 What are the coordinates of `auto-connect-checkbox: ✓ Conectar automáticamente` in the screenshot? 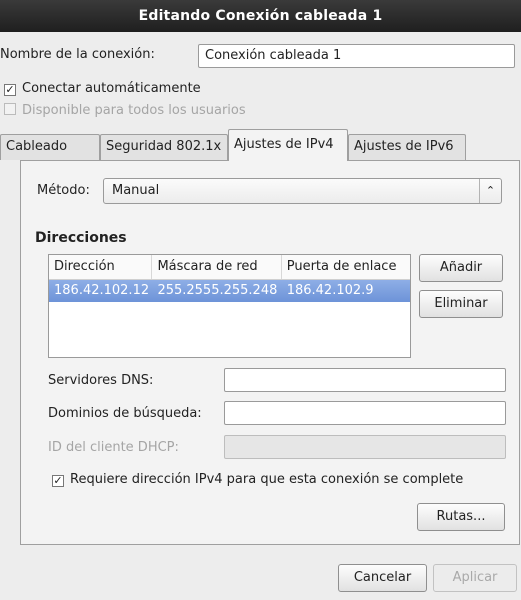 It's located at (102, 88).